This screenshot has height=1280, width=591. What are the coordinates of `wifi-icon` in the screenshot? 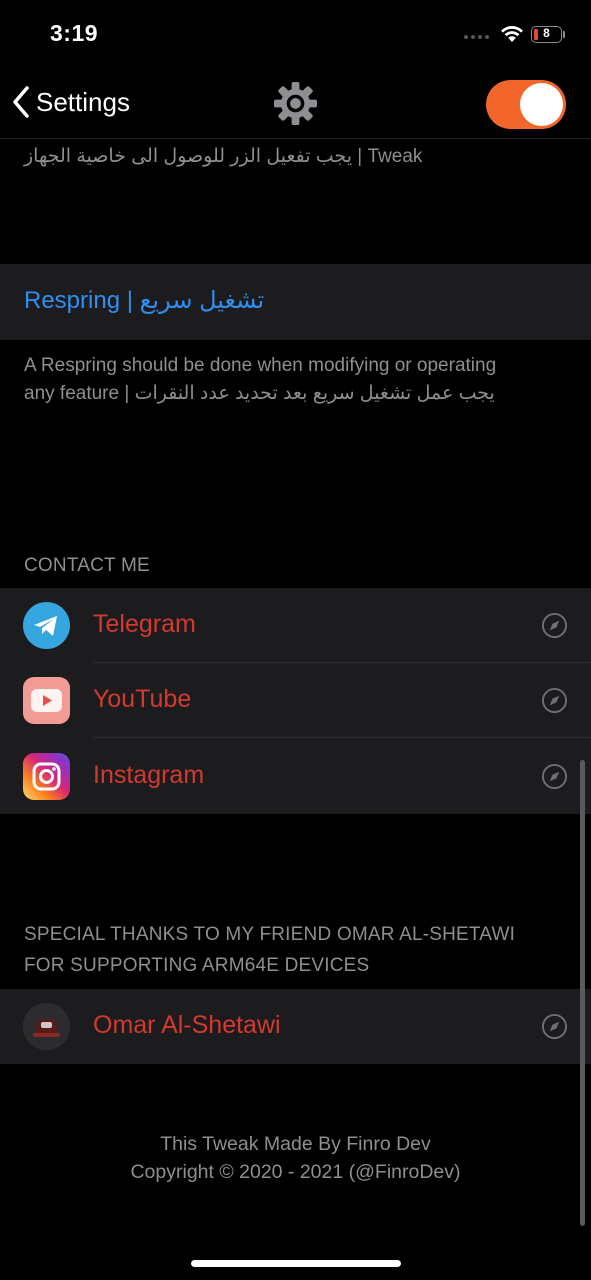 It's located at (512, 34).